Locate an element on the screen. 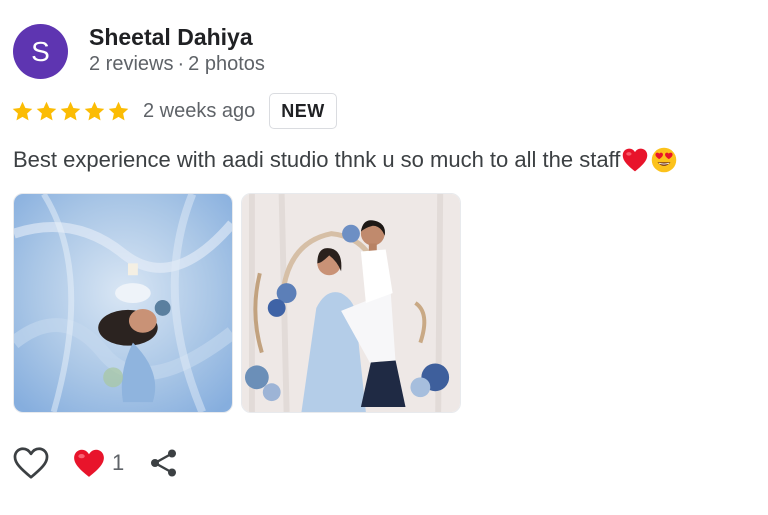 This screenshot has height=515, width=768. star-rating is located at coordinates (70, 111).